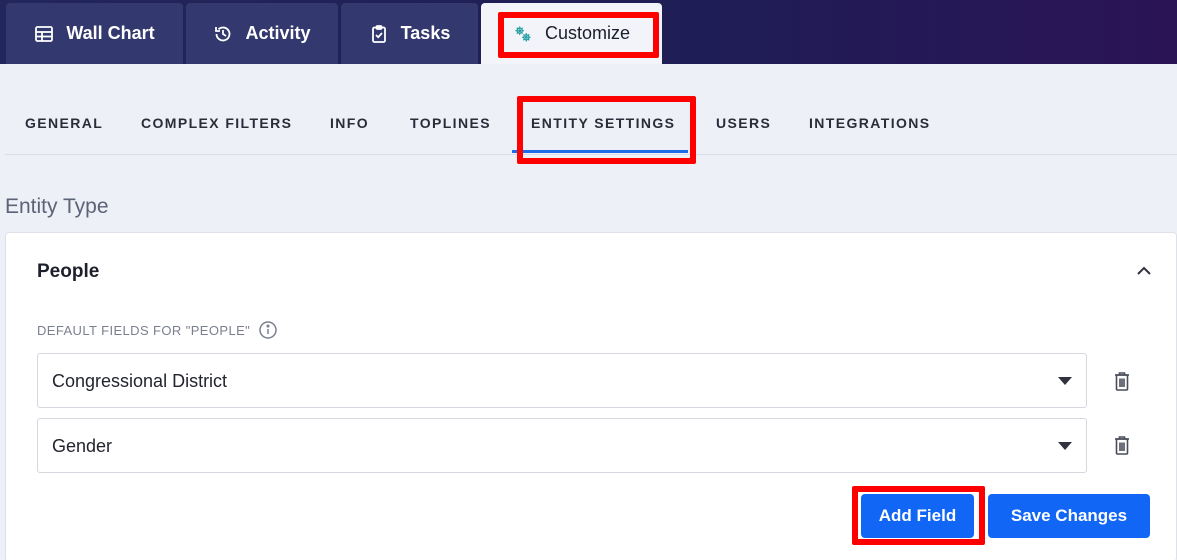 Image resolution: width=1177 pixels, height=560 pixels. I want to click on tab-tasks: Tasks, so click(409, 33).